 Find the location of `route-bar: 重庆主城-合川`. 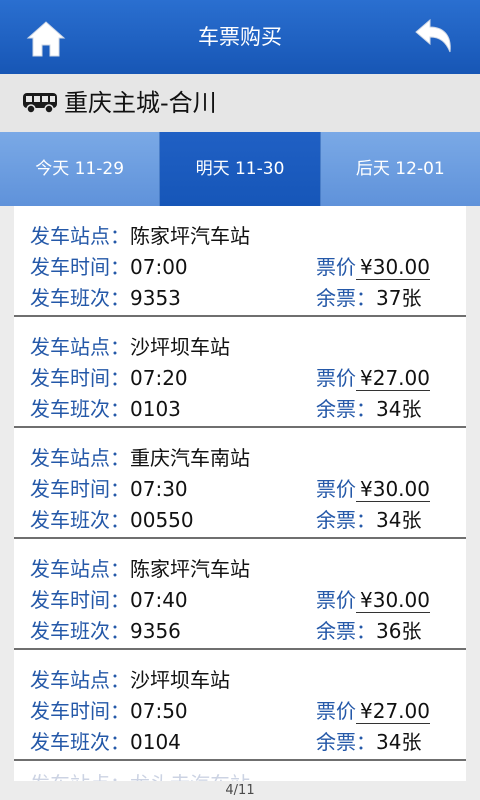

route-bar: 重庆主城-合川 is located at coordinates (240, 103).